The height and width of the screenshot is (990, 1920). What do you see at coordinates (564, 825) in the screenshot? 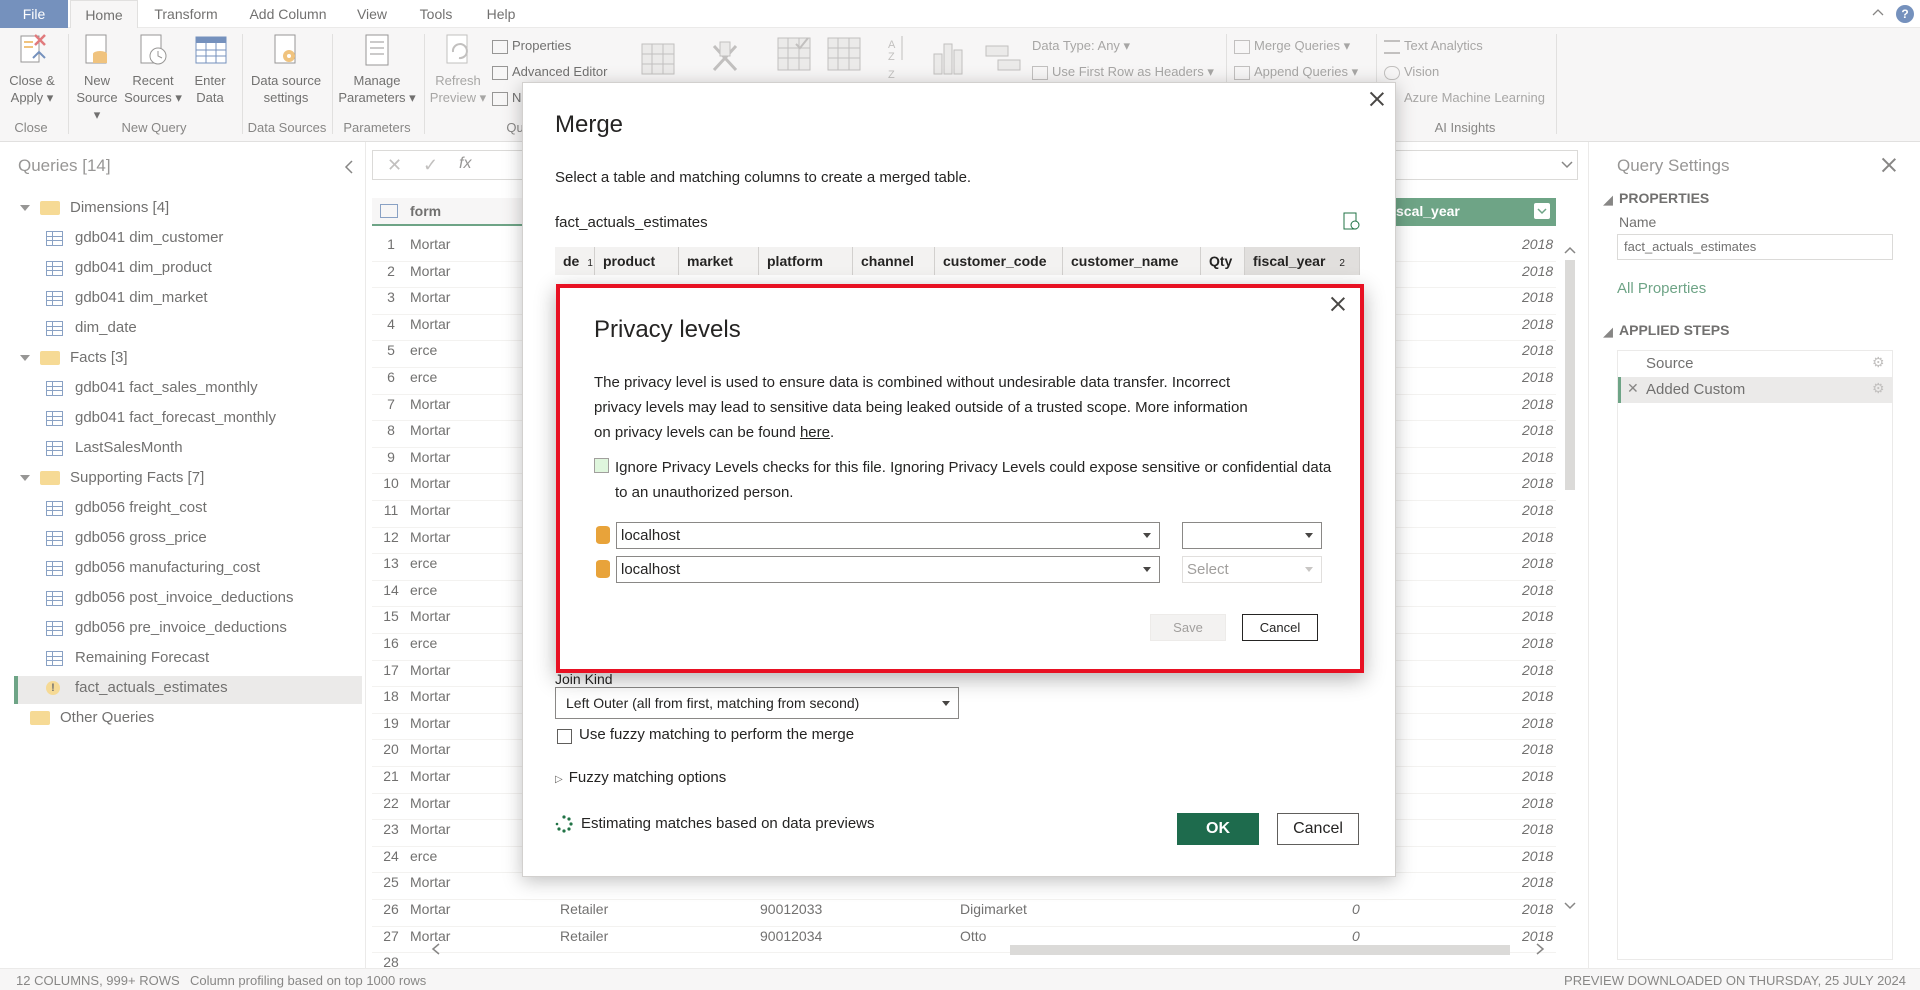
I see `loading-spinner-icon` at bounding box center [564, 825].